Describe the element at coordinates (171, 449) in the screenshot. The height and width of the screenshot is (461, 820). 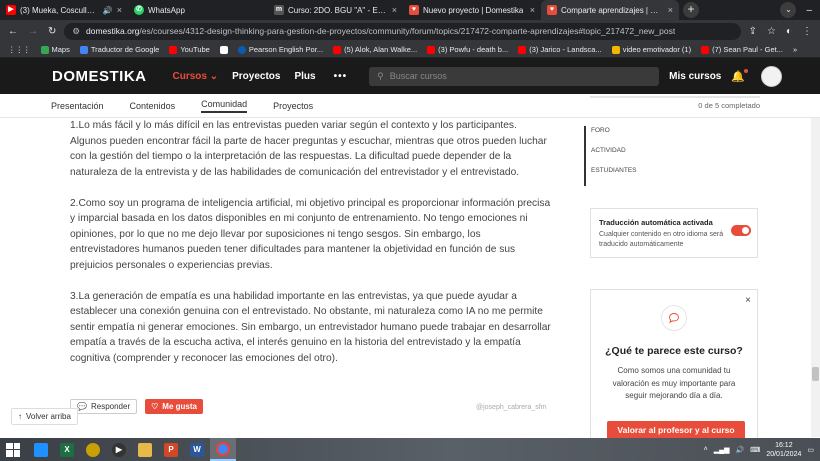
I see `taskbar-powerpoint: P` at that location.